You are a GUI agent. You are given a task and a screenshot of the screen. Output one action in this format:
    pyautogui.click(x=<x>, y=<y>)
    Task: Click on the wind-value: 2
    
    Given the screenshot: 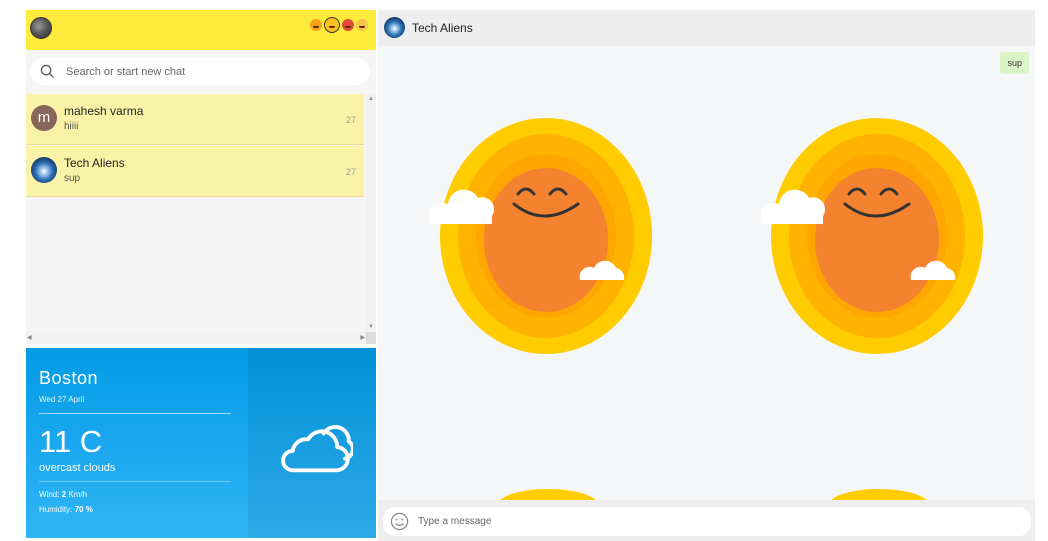 What is the action you would take?
    pyautogui.click(x=64, y=494)
    